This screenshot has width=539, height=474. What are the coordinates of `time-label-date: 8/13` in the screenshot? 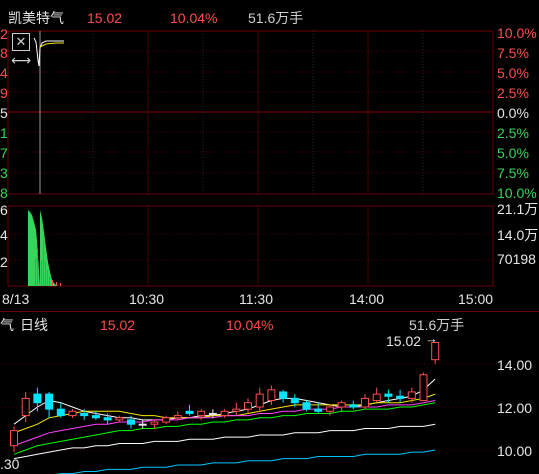 It's located at (16, 299).